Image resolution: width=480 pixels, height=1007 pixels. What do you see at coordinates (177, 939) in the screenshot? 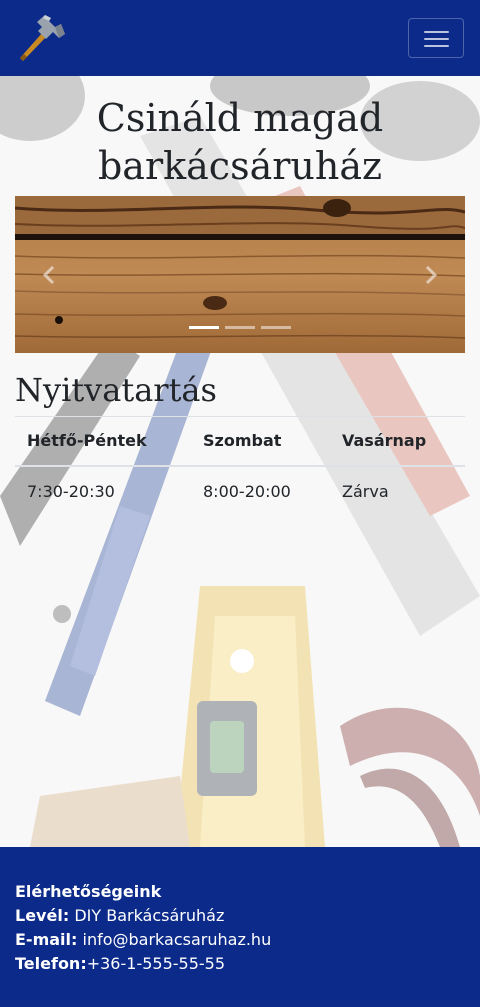
I see `email-link: info@barkacsaruhaz.hu` at bounding box center [177, 939].